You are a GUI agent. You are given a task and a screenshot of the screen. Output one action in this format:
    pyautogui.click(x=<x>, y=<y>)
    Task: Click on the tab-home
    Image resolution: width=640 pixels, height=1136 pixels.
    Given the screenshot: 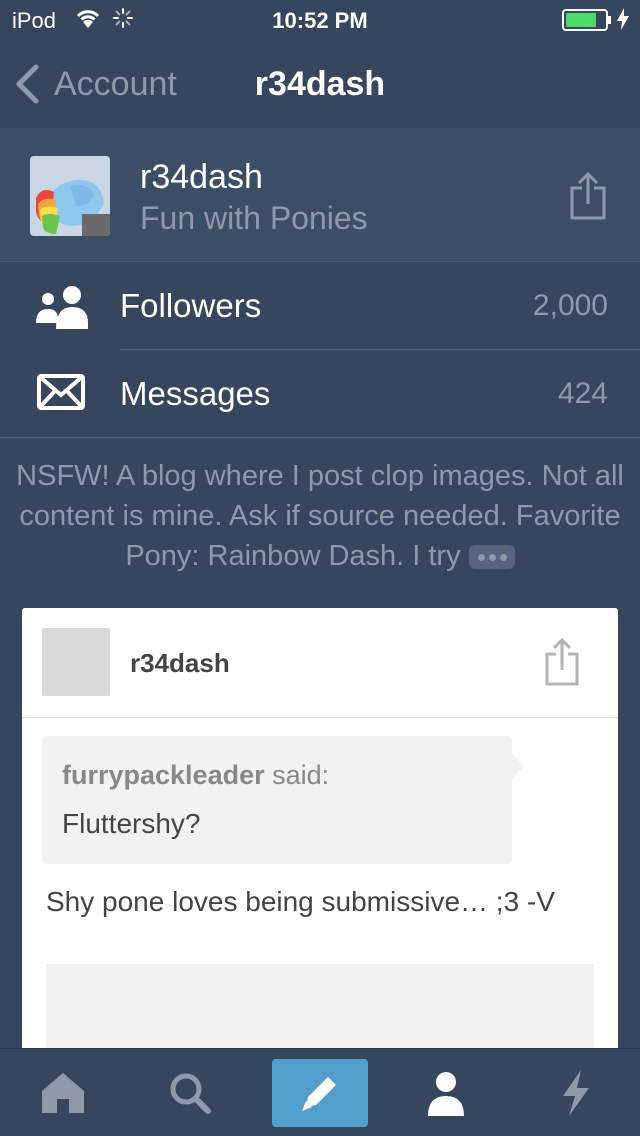 What is the action you would take?
    pyautogui.click(x=63, y=1092)
    